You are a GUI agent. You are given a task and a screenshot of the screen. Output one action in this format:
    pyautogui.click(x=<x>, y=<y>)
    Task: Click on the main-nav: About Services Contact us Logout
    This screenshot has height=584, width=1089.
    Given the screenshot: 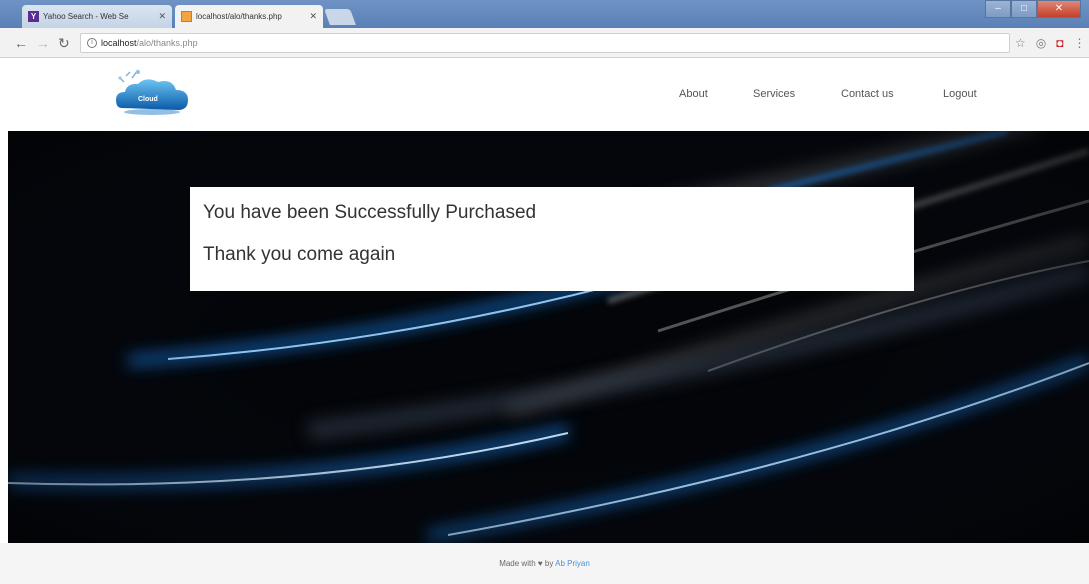 What is the action you would take?
    pyautogui.click(x=544, y=96)
    